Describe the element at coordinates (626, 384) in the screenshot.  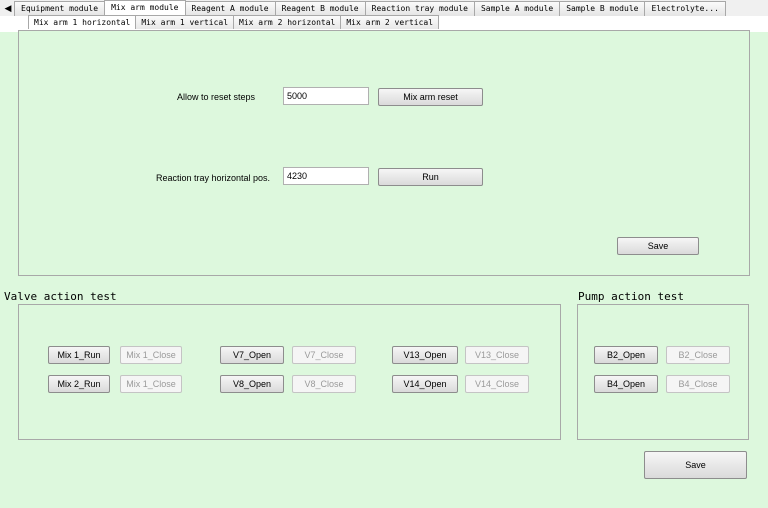
I see `b4-open-button: B4_Open` at that location.